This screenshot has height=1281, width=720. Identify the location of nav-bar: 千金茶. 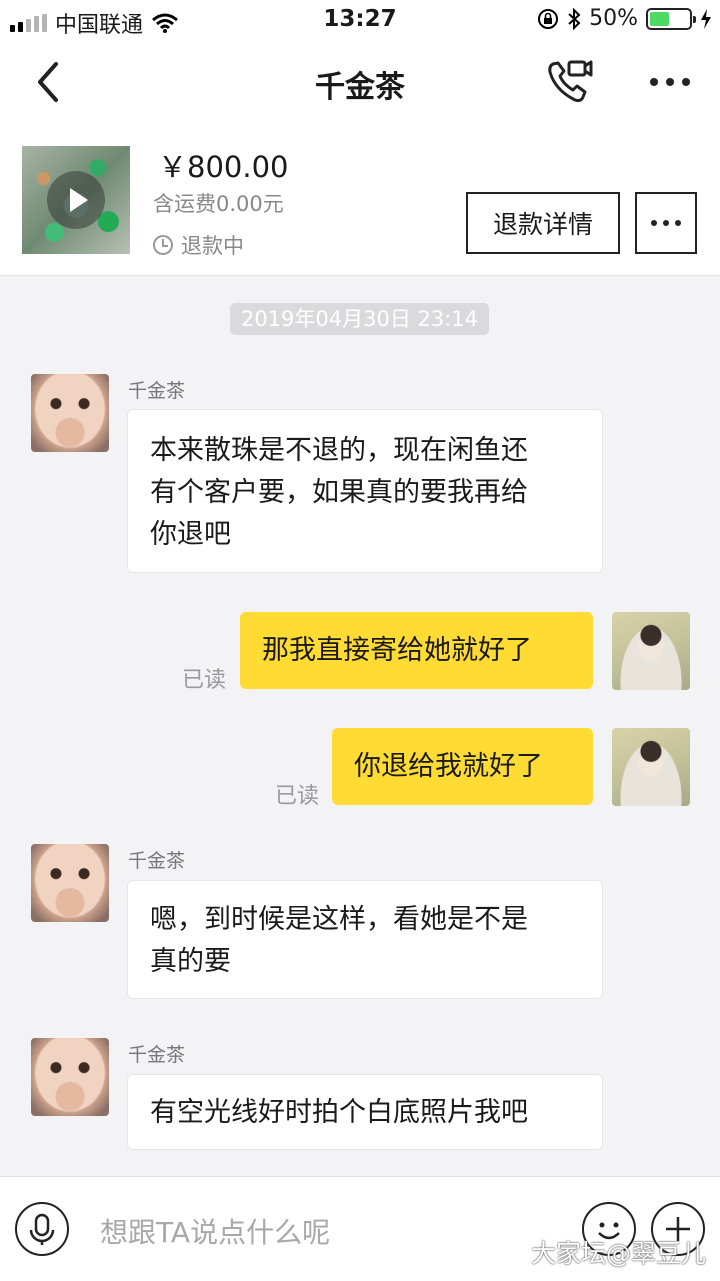
(360, 82).